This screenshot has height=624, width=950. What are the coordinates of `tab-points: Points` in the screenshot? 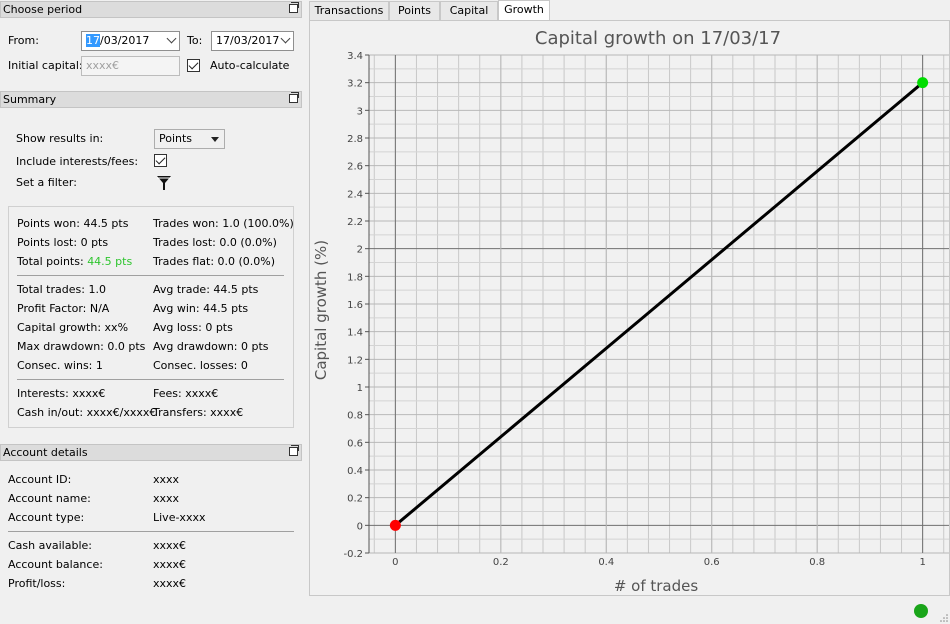 It's located at (414, 10).